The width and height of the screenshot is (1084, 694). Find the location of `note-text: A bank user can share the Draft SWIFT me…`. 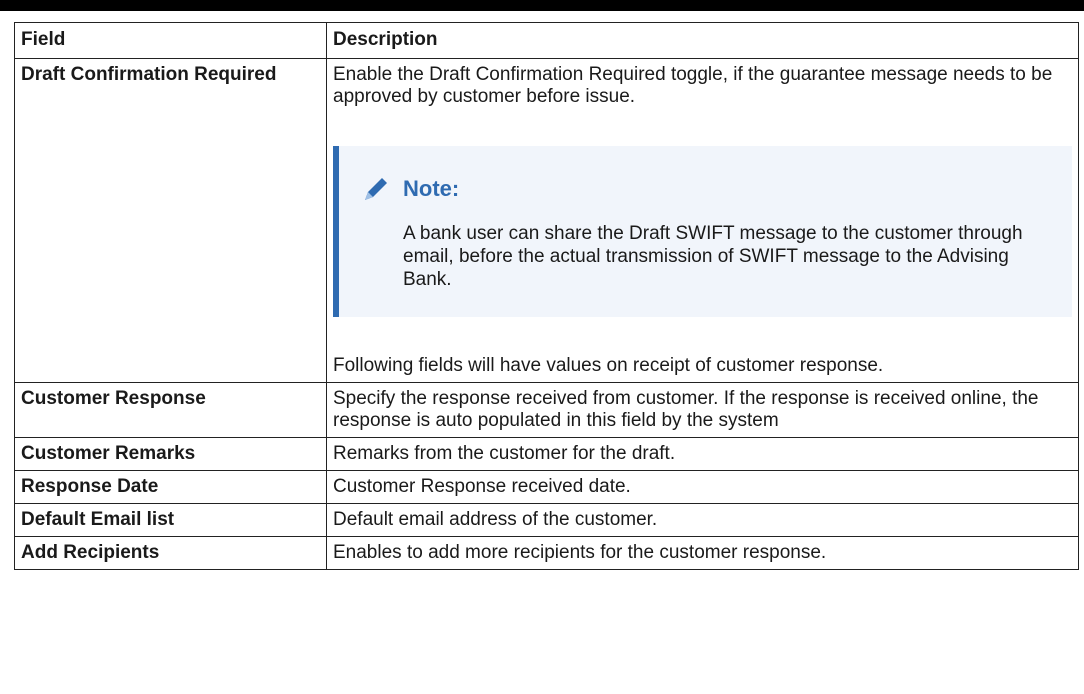

note-text: A bank user can share the Draft SWIFT me… is located at coordinates (713, 256).